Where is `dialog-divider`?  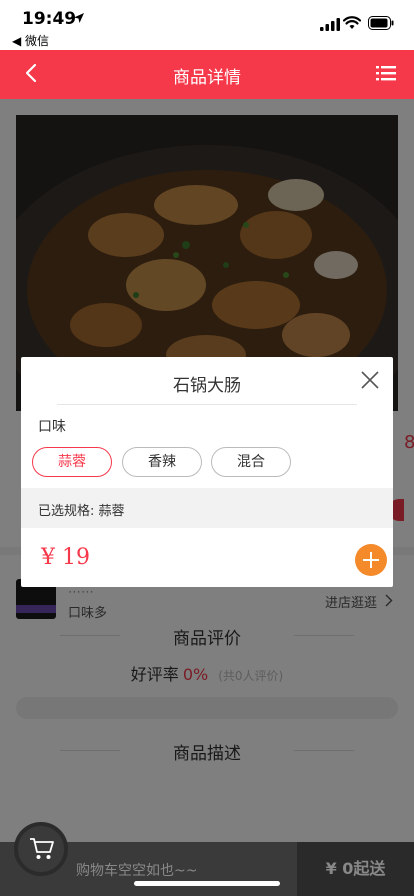
dialog-divider is located at coordinates (207, 404).